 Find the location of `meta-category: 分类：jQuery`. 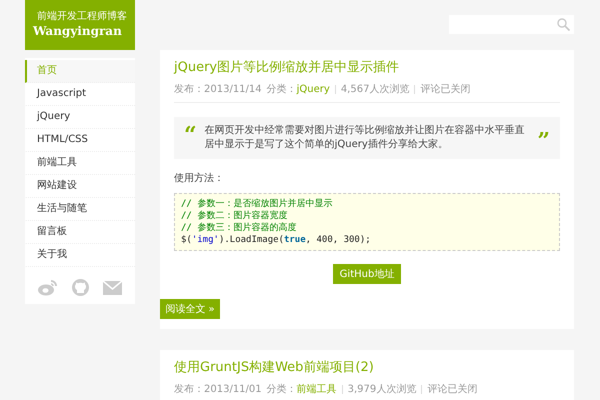

meta-category: 分类：jQuery is located at coordinates (298, 89).